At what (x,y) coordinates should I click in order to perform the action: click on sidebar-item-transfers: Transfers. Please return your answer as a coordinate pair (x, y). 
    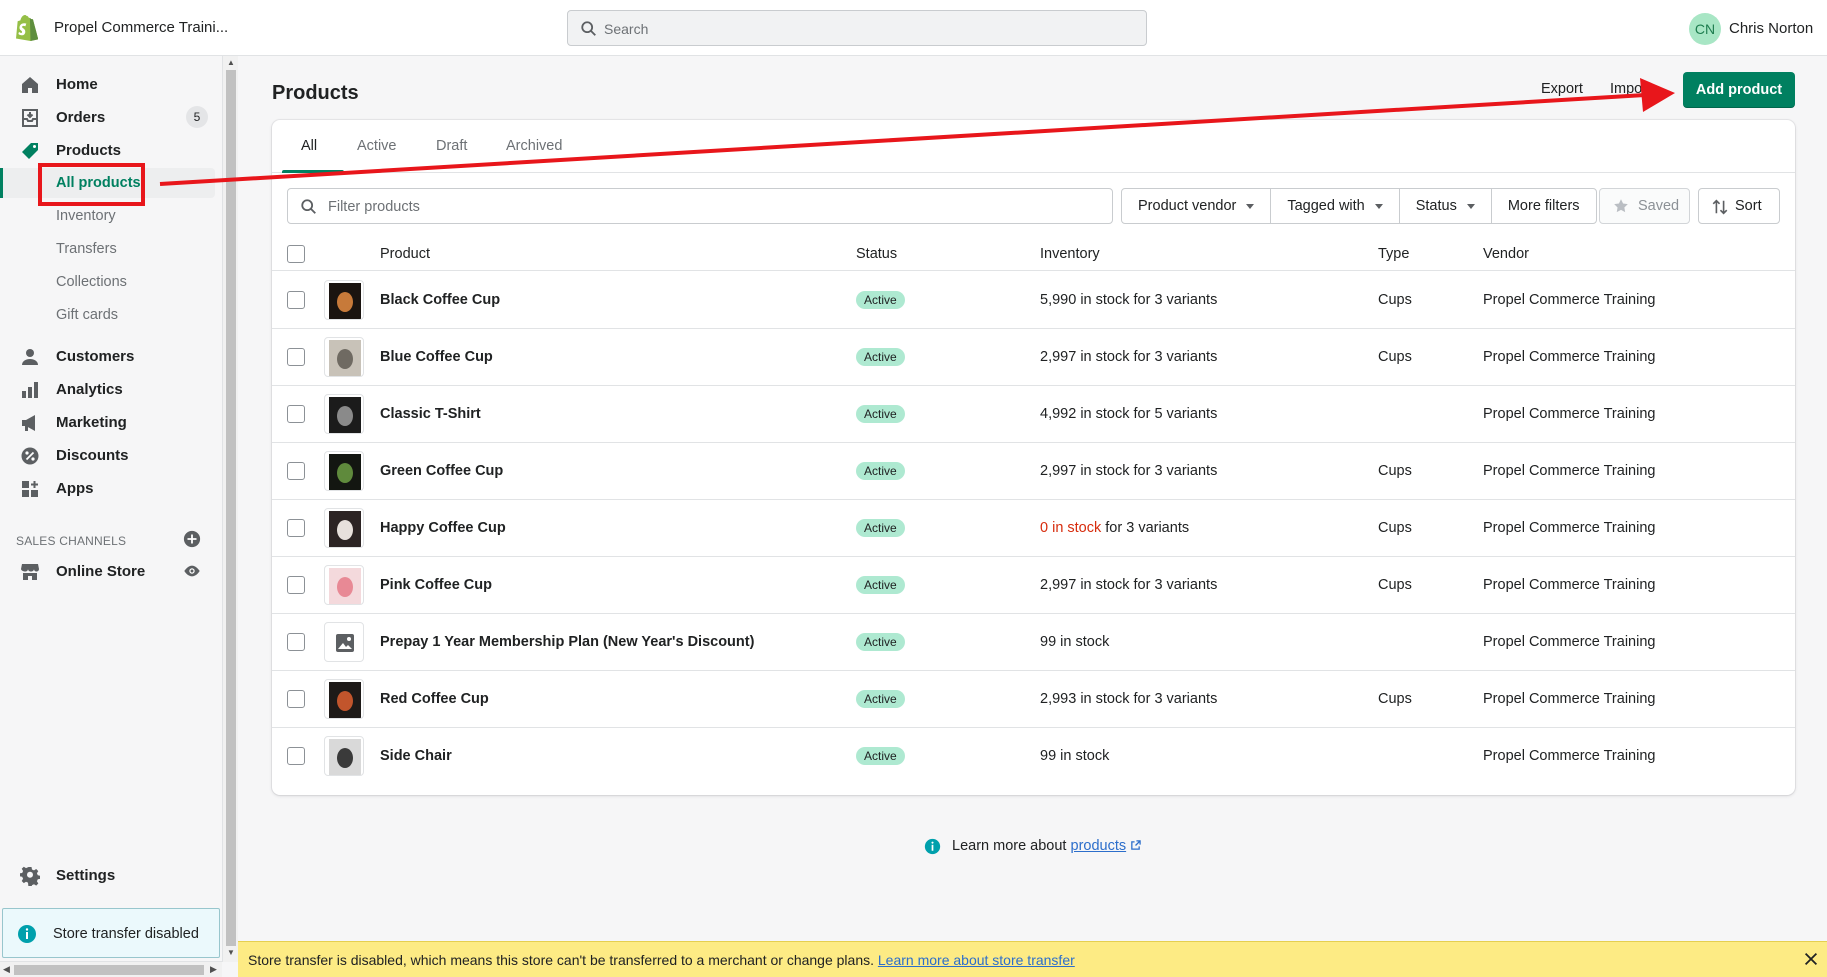
    Looking at the image, I should click on (111, 249).